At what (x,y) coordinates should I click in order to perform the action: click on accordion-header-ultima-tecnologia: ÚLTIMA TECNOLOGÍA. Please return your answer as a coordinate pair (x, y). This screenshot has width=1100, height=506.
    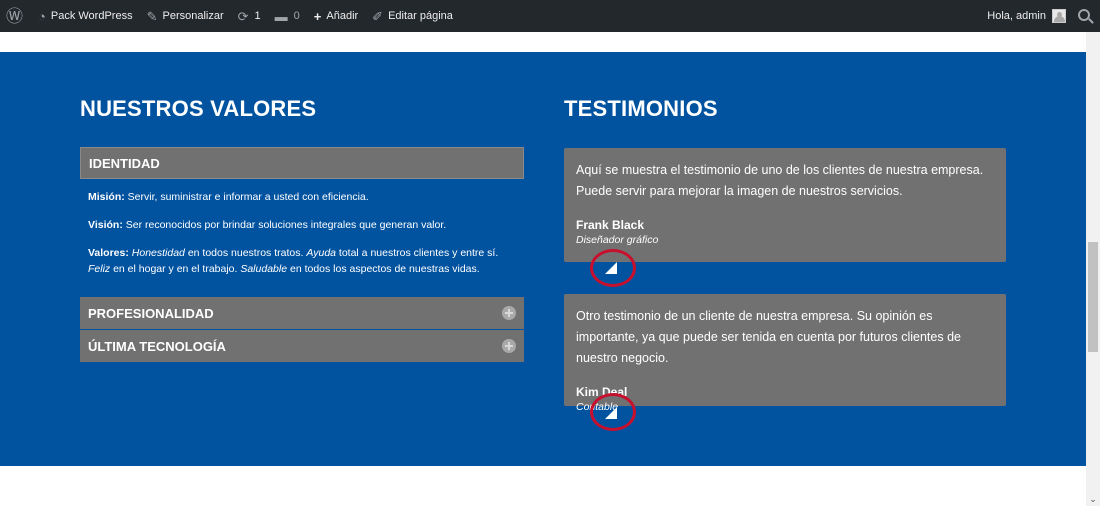
    Looking at the image, I should click on (302, 346).